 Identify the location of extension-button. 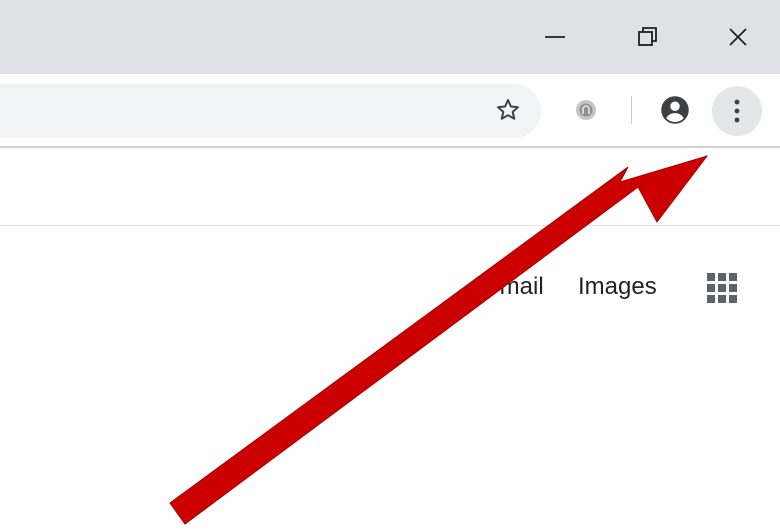
(586, 110).